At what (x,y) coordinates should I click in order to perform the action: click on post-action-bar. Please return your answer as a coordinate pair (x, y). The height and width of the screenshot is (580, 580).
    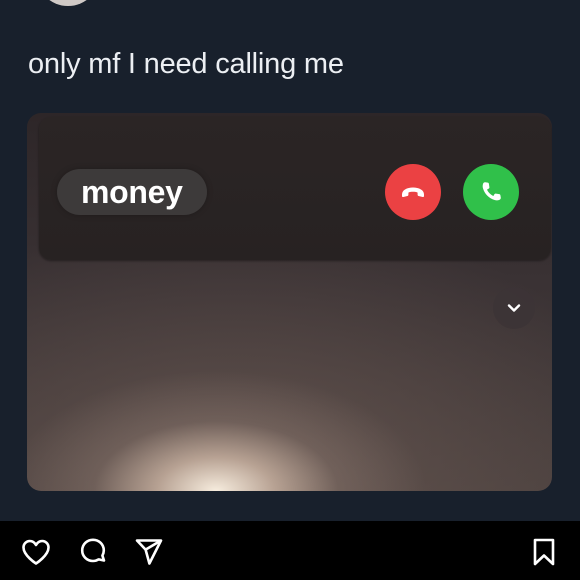
    Looking at the image, I should click on (290, 550).